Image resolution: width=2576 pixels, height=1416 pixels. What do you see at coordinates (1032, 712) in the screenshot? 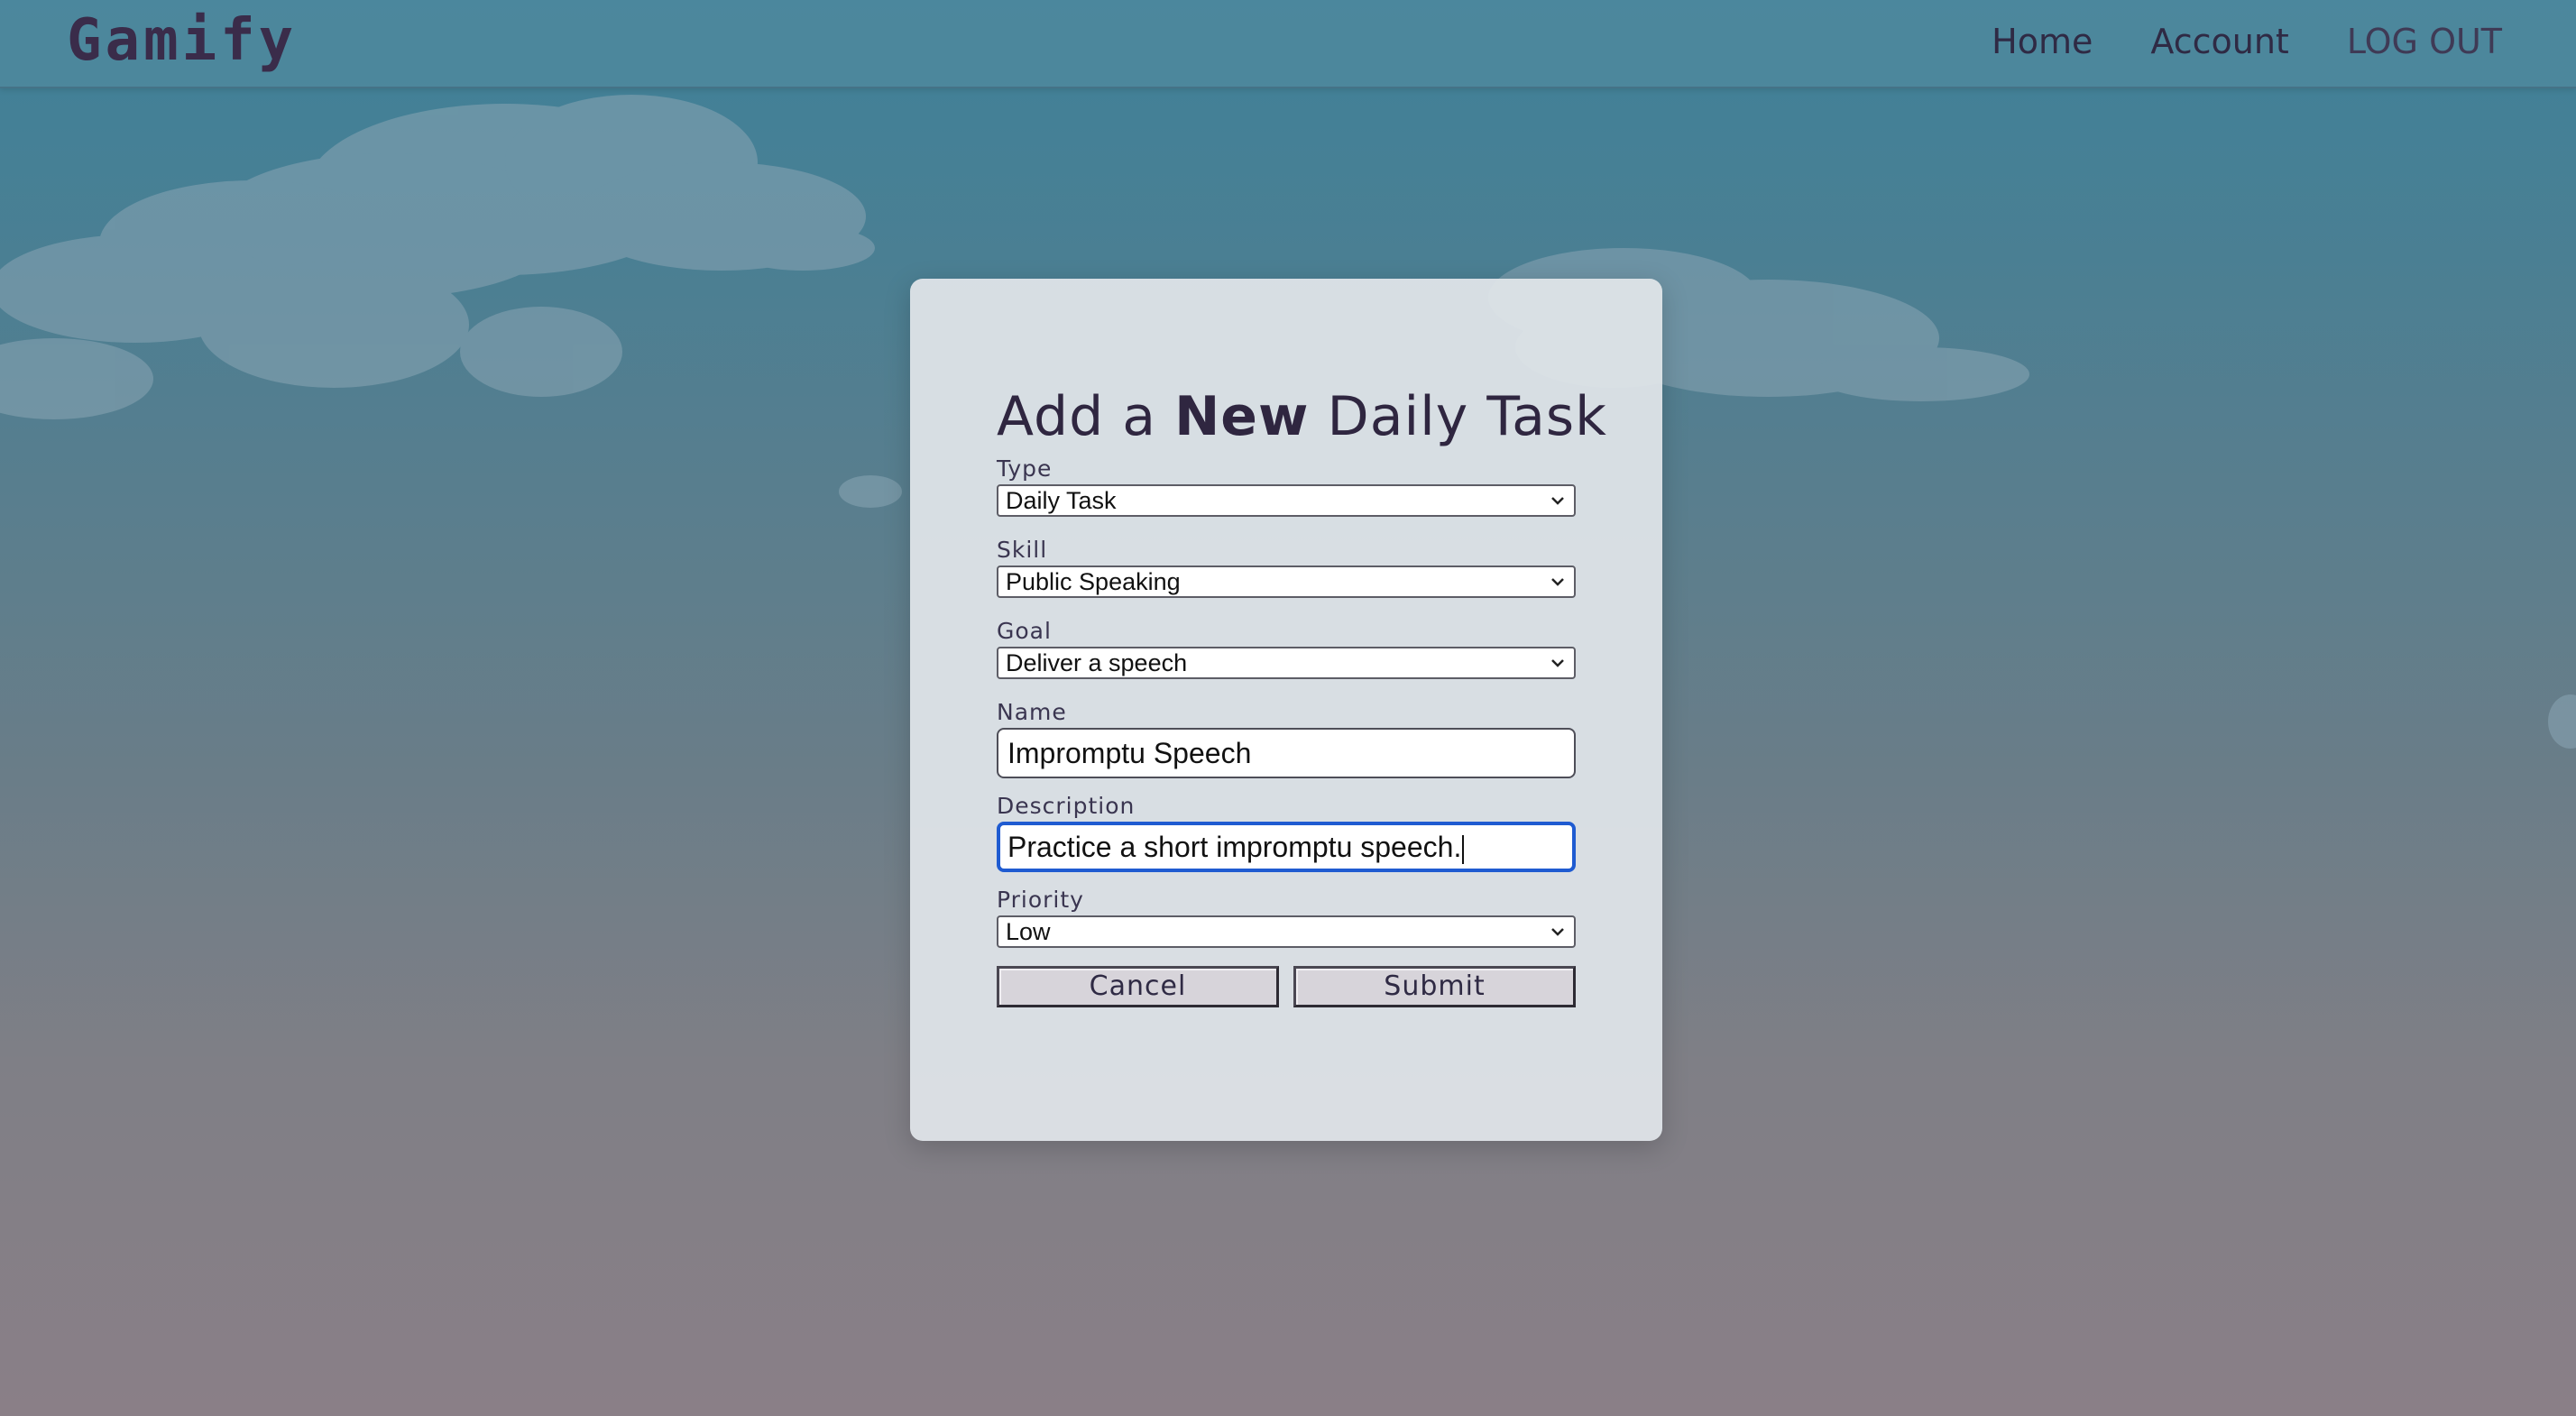
I see `name-label: Name` at bounding box center [1032, 712].